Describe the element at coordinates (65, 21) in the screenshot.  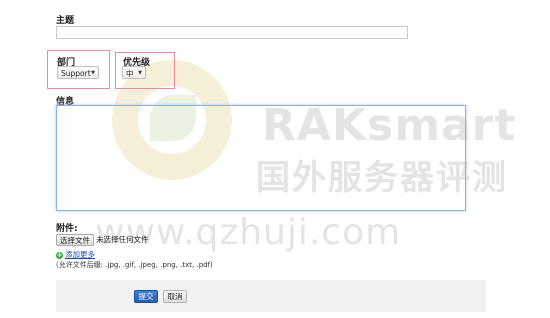
I see `subject-label: 主题` at that location.